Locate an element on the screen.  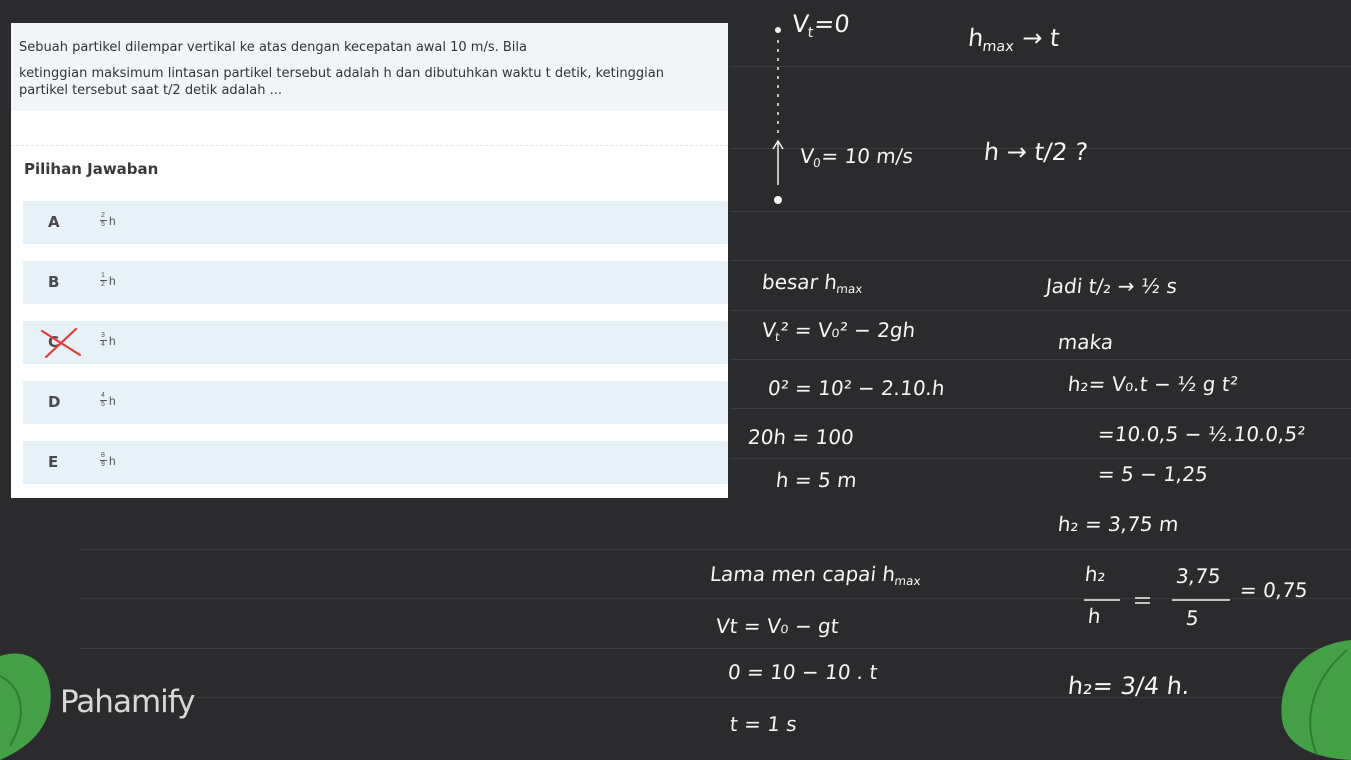
cross-mark-icon is located at coordinates (61, 343).